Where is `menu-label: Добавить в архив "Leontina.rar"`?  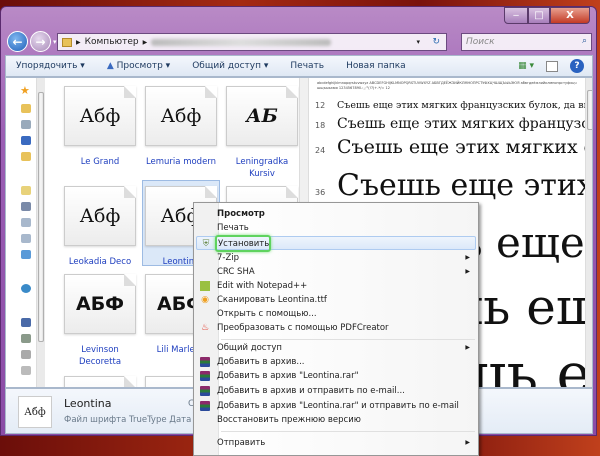
menu-label: Добавить в архив "Leontina.rar" is located at coordinates (288, 376).